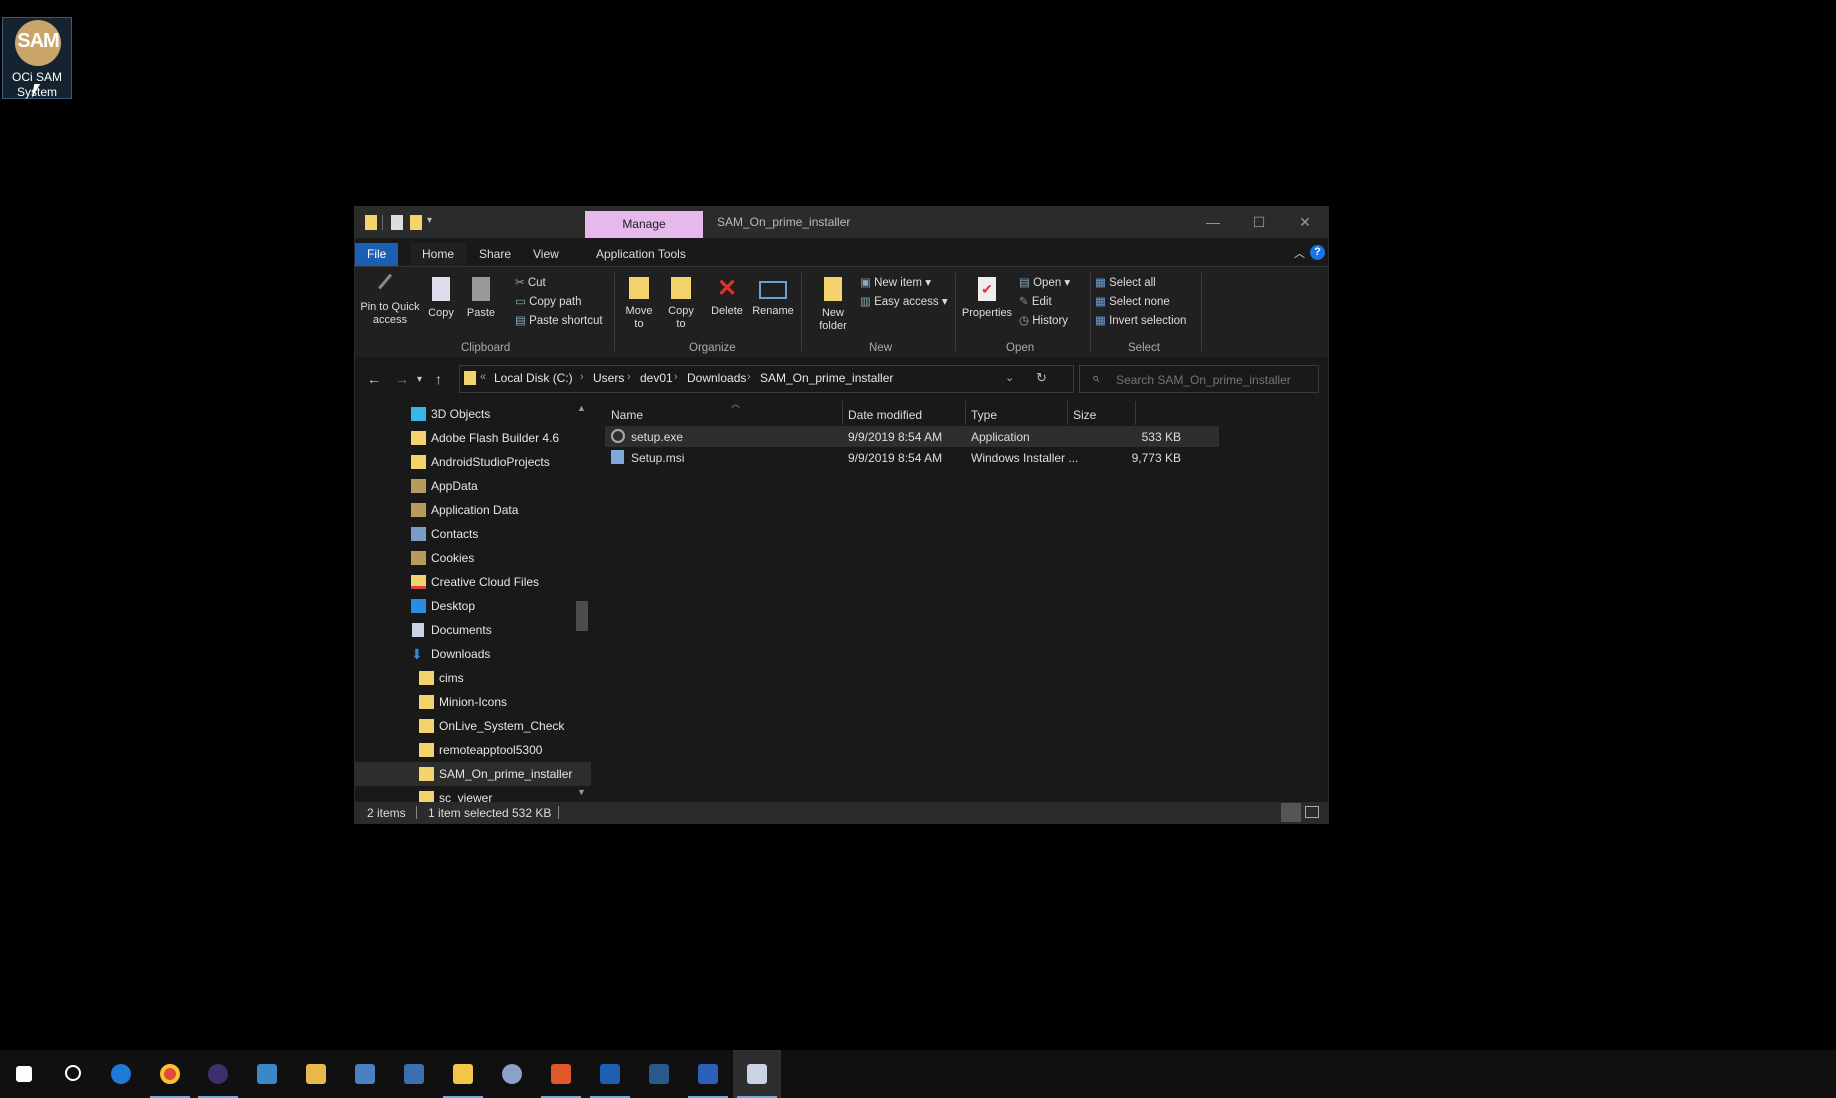 The height and width of the screenshot is (1098, 1836). What do you see at coordinates (438, 379) in the screenshot?
I see `up-arrow-icon: ↑` at bounding box center [438, 379].